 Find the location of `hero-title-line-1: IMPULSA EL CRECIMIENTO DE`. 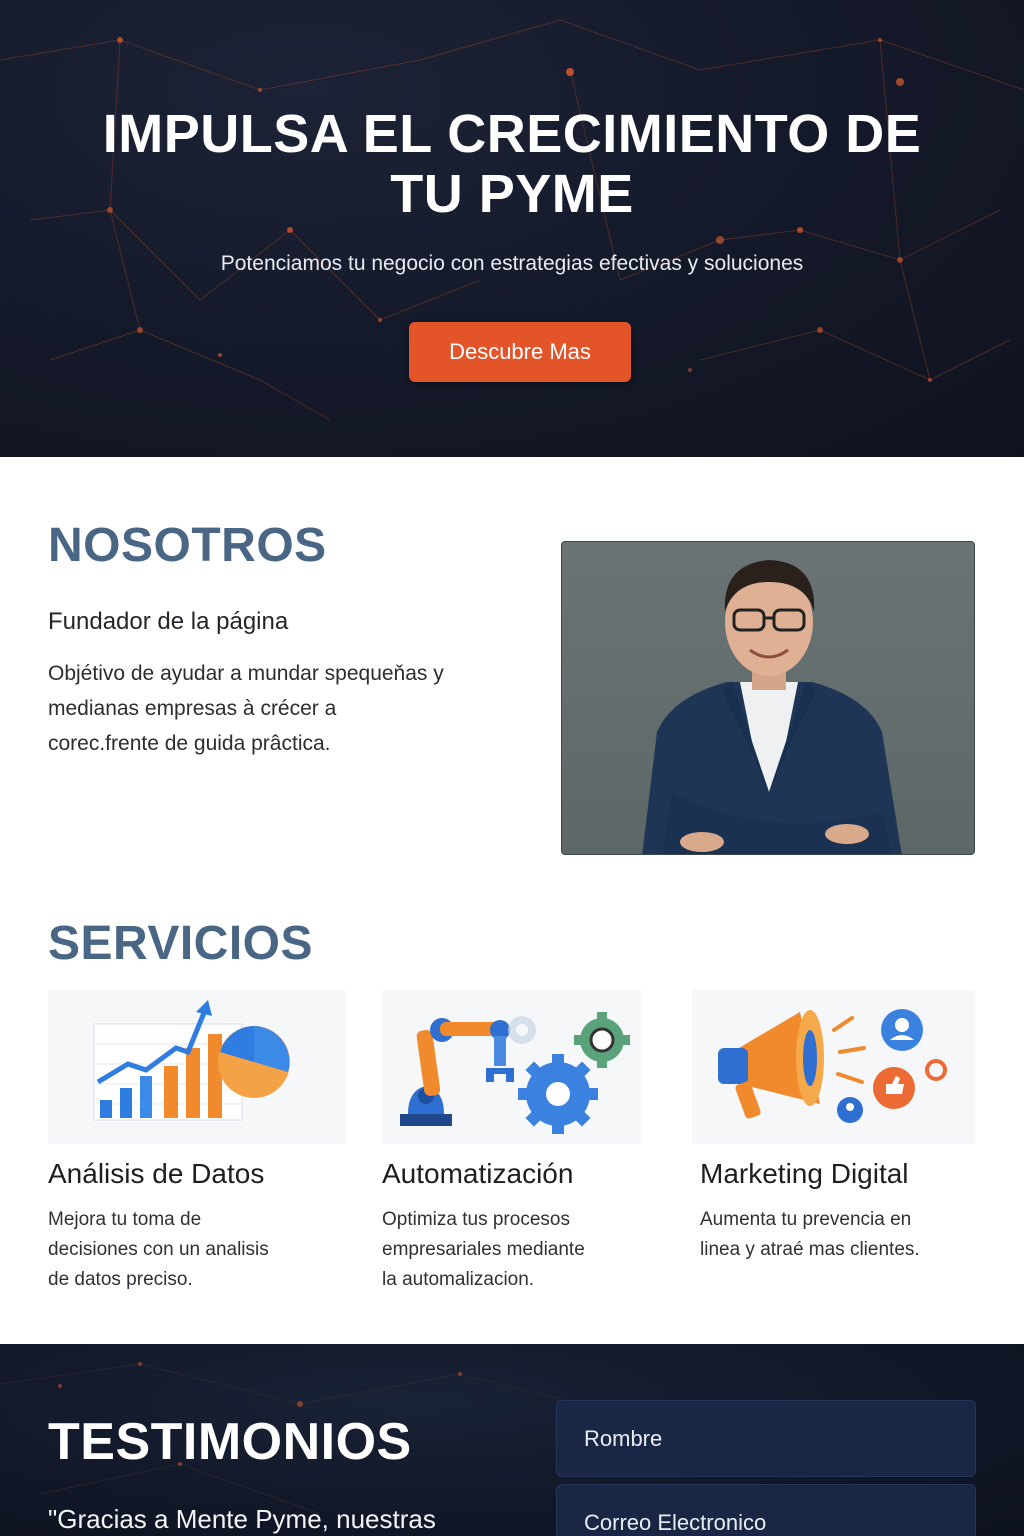

hero-title-line-1: IMPULSA EL CRECIMIENTO DE is located at coordinates (512, 134).